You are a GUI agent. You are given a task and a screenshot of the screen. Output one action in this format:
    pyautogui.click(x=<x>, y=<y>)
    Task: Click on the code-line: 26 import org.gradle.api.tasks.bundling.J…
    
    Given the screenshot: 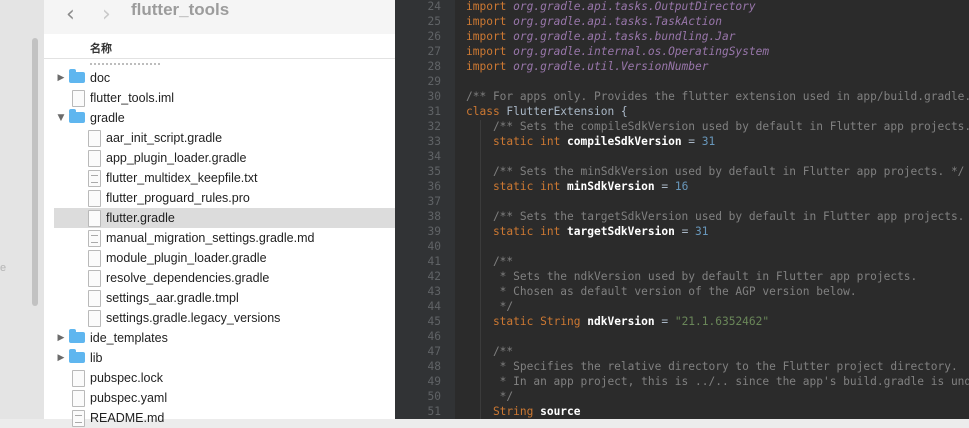 What is the action you would take?
    pyautogui.click(x=682, y=36)
    